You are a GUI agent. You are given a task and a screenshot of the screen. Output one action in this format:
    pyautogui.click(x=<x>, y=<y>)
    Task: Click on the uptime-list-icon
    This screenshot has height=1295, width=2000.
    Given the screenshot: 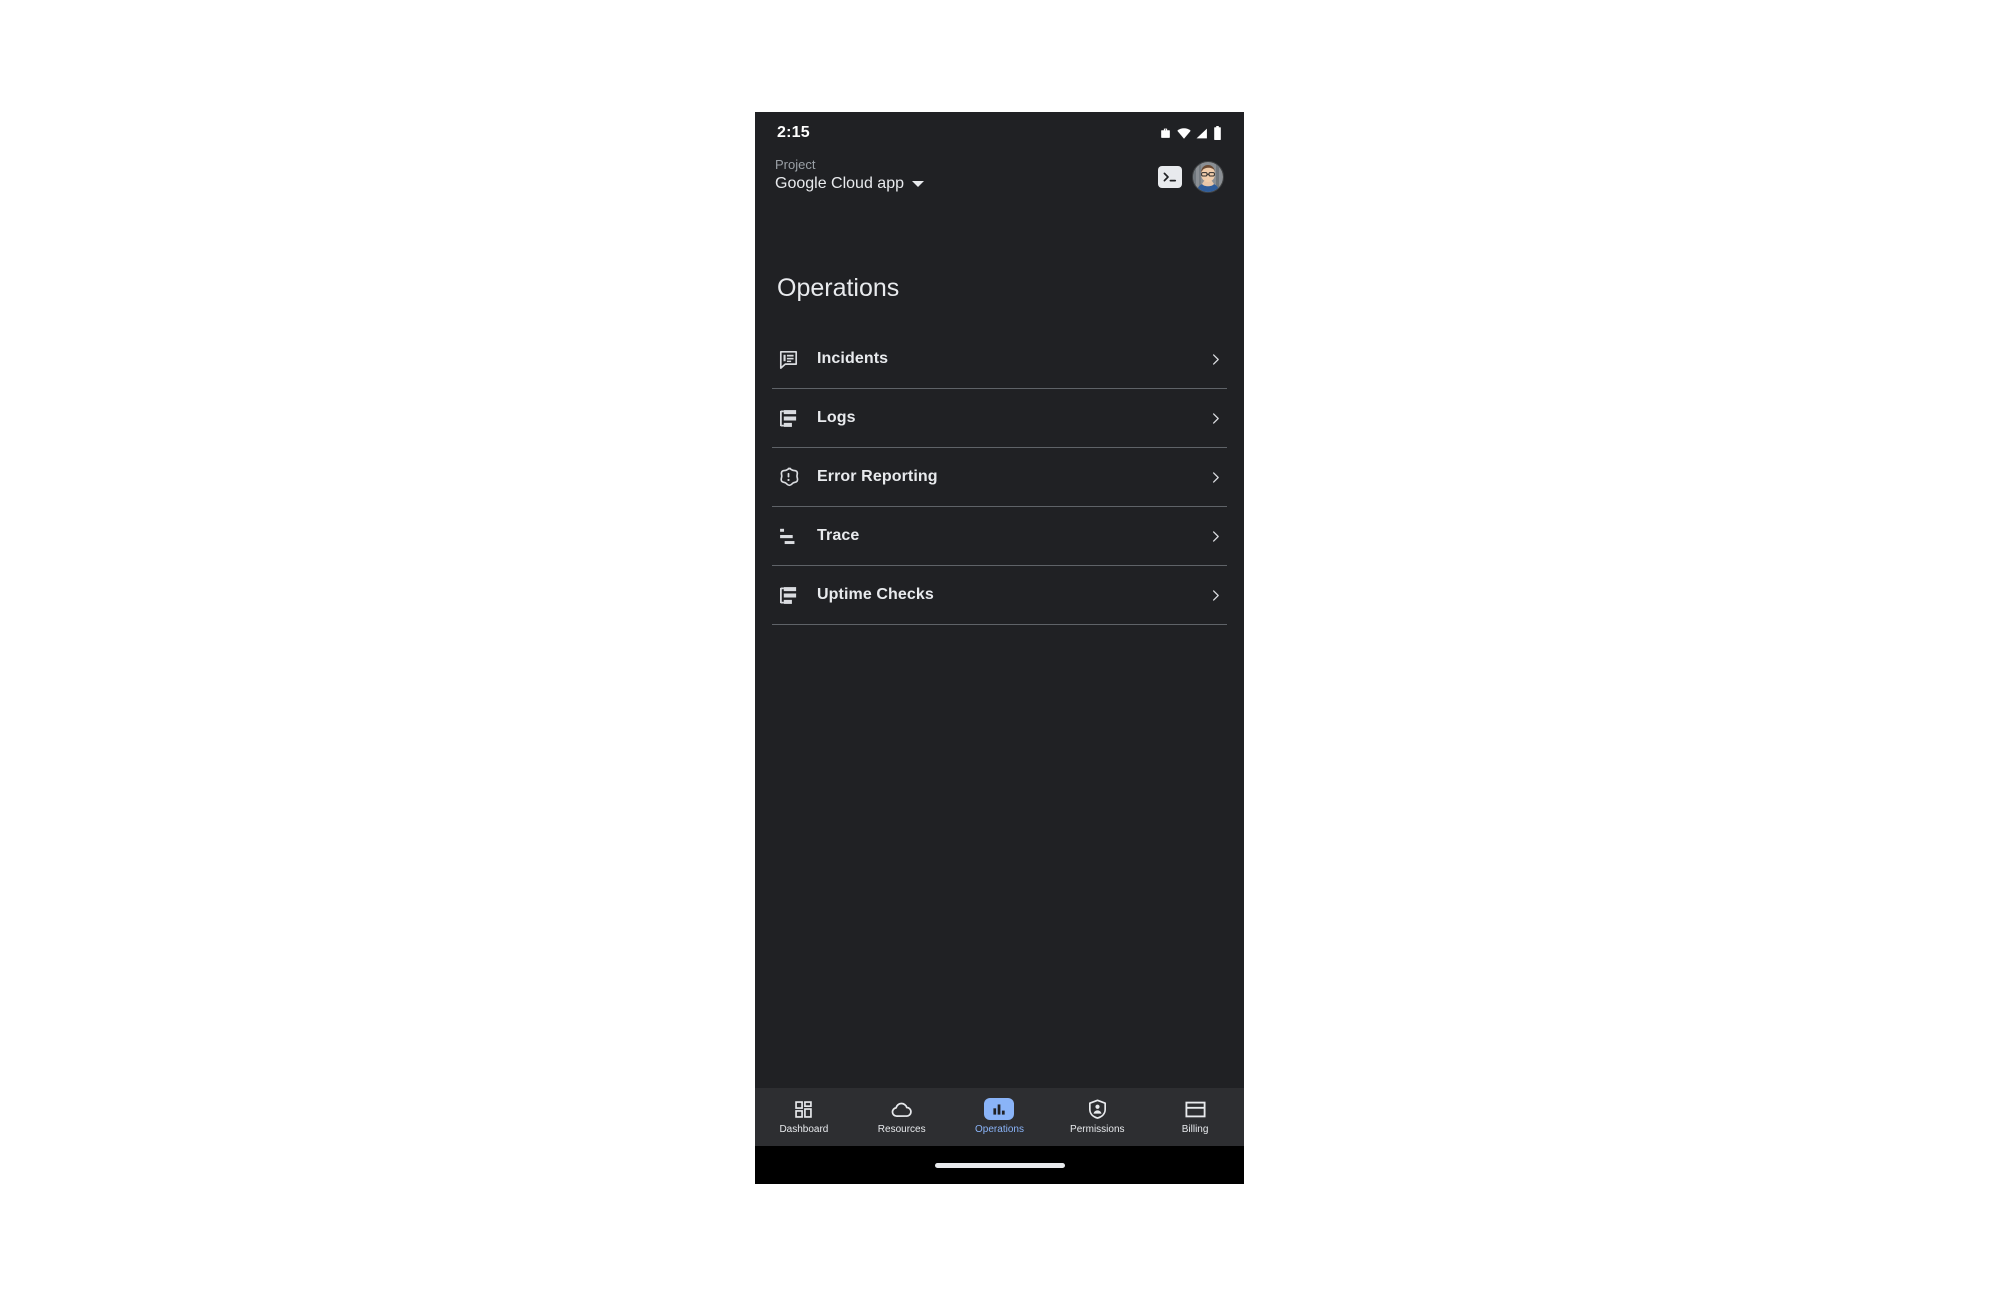 What is the action you would take?
    pyautogui.click(x=788, y=595)
    